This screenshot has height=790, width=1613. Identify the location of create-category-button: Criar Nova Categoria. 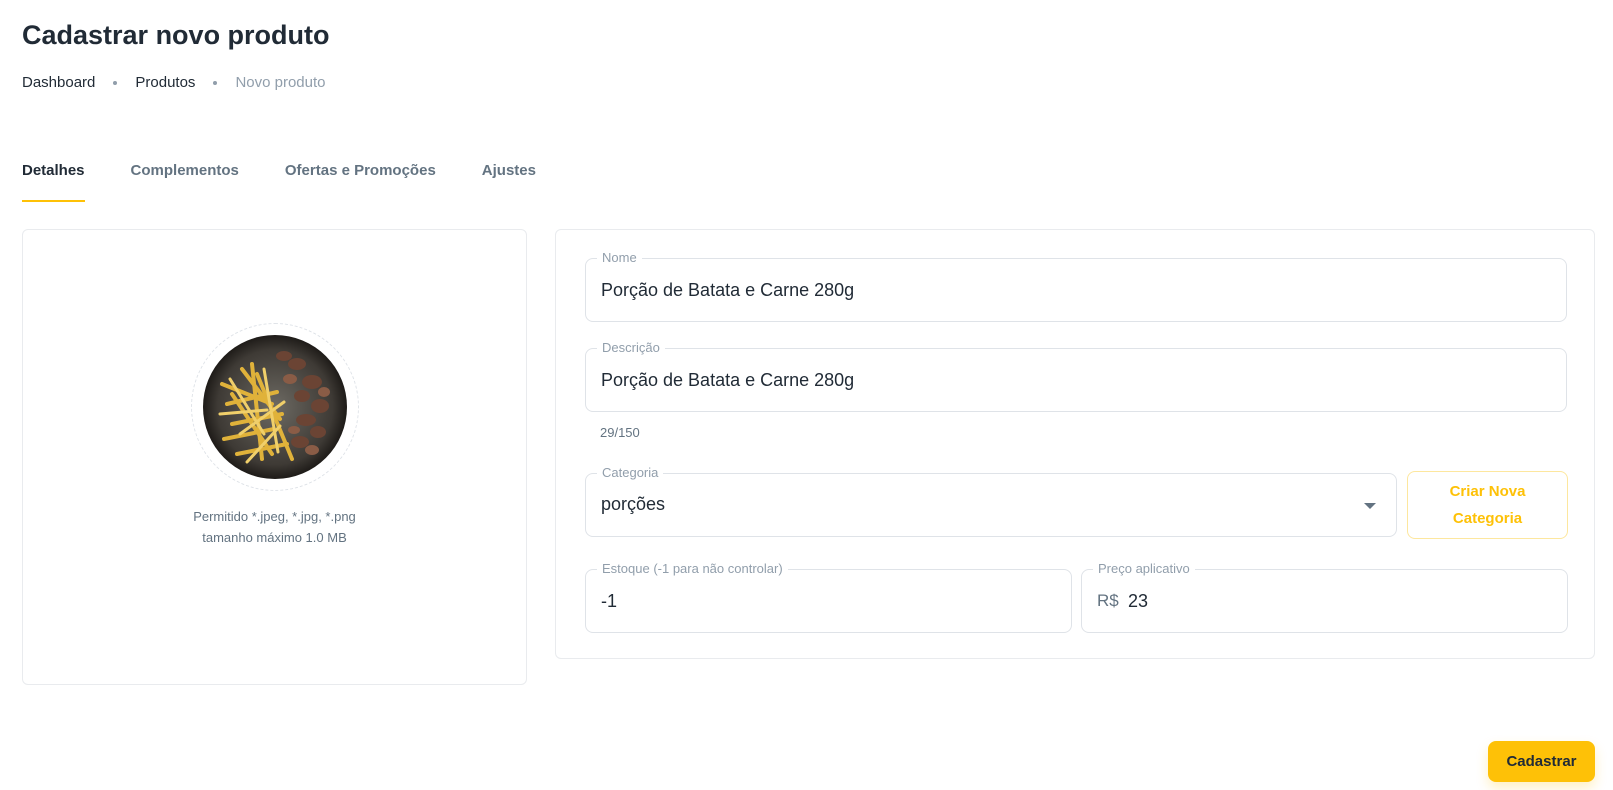
(1487, 505).